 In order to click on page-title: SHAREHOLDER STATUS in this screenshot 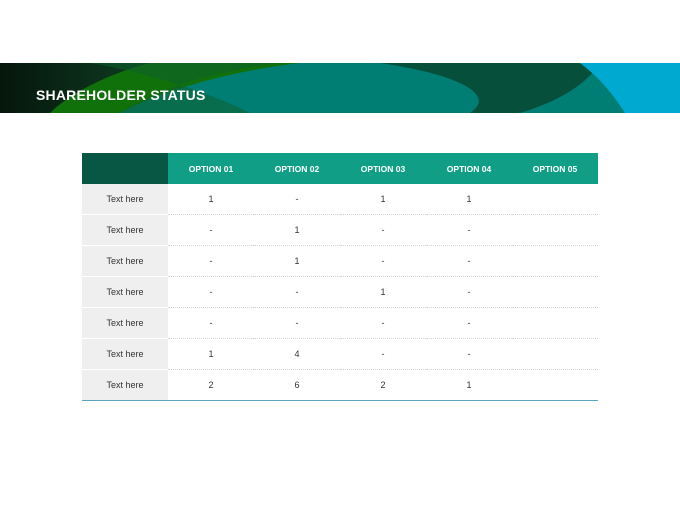, I will do `click(121, 95)`.